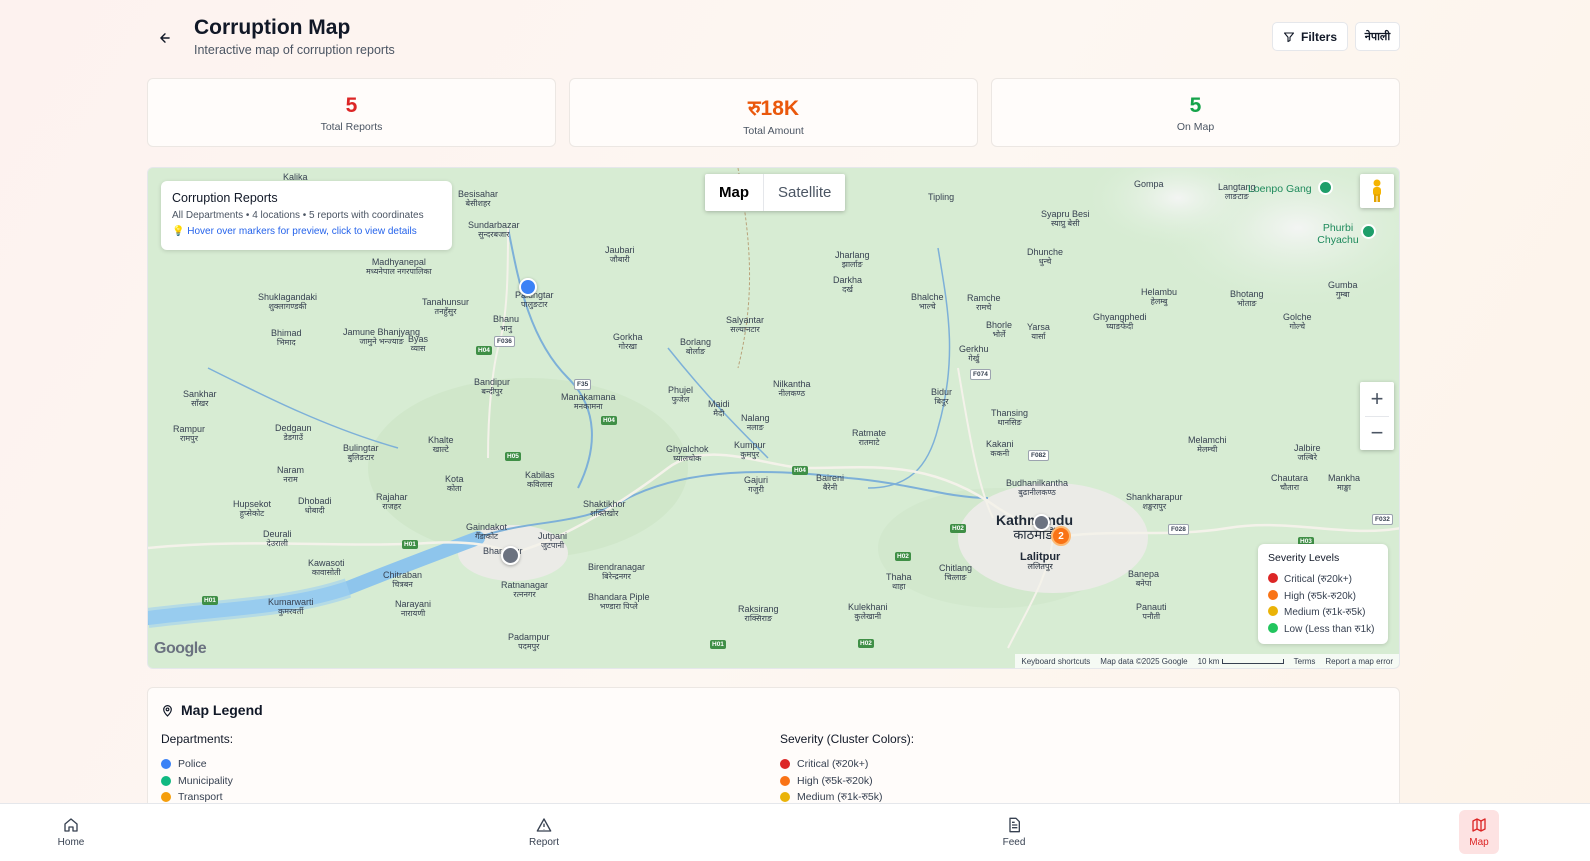  What do you see at coordinates (200, 399) in the screenshot?
I see `place-label: Sankhar साँखर` at bounding box center [200, 399].